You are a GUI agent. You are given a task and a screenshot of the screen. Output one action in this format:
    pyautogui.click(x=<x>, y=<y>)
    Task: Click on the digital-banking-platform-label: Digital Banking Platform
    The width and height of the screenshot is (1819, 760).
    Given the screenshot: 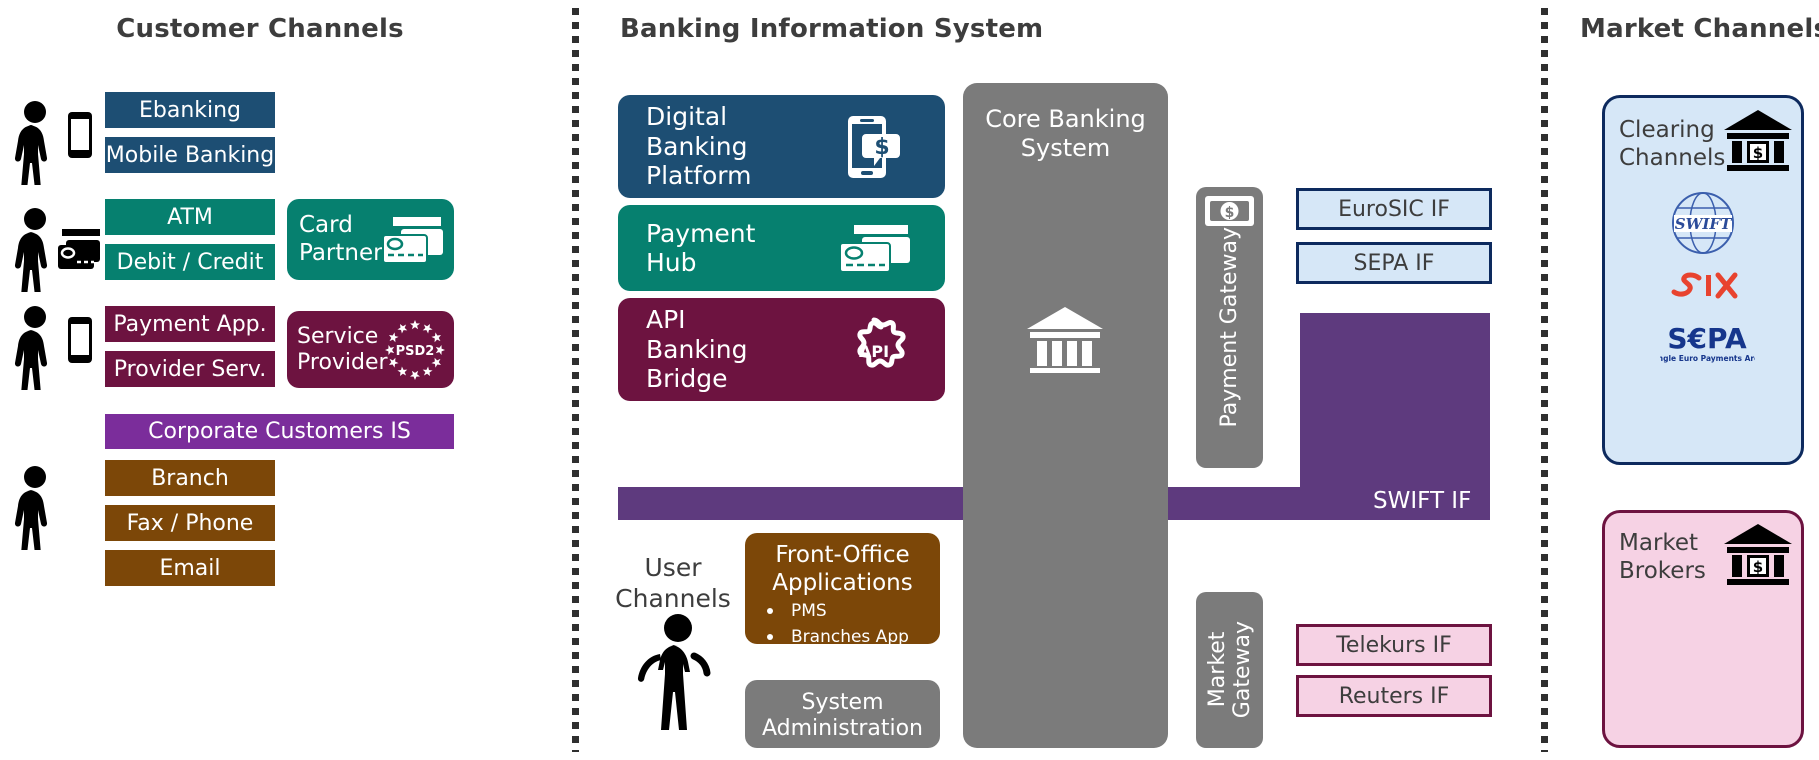 What is the action you would take?
    pyautogui.click(x=698, y=146)
    